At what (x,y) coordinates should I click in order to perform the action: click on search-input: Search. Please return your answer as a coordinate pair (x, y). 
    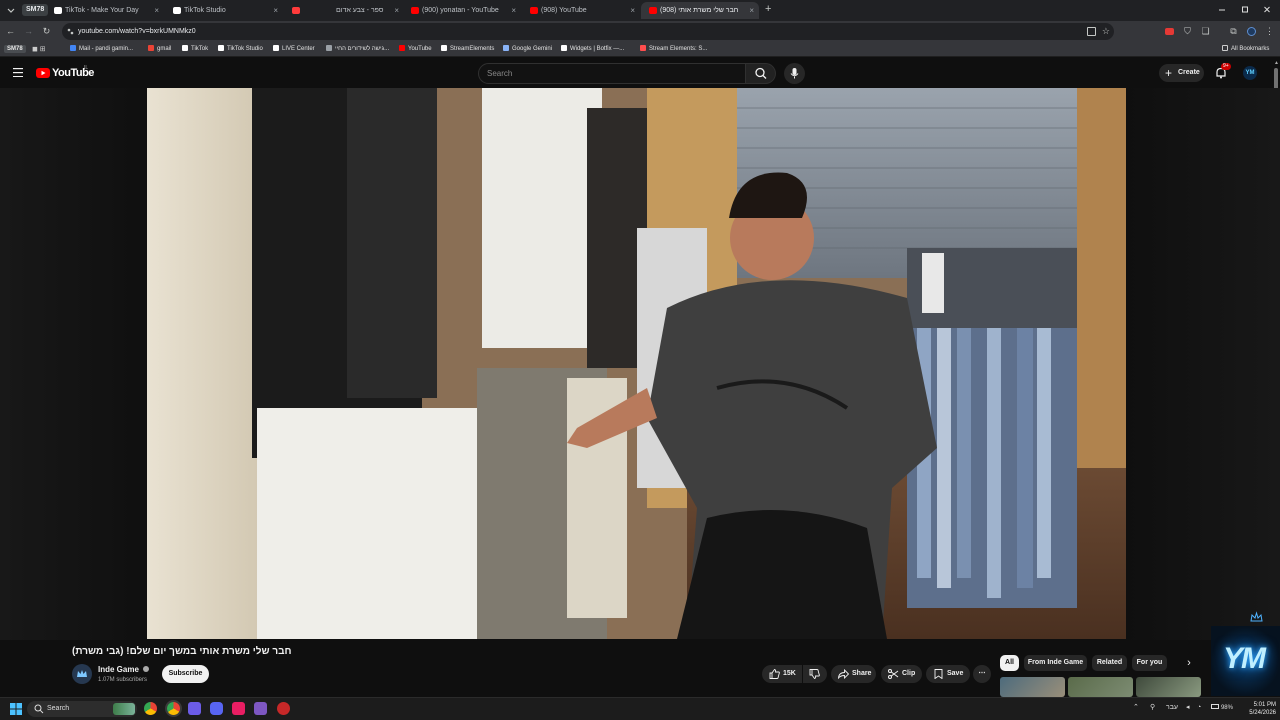
    Looking at the image, I should click on (612, 73).